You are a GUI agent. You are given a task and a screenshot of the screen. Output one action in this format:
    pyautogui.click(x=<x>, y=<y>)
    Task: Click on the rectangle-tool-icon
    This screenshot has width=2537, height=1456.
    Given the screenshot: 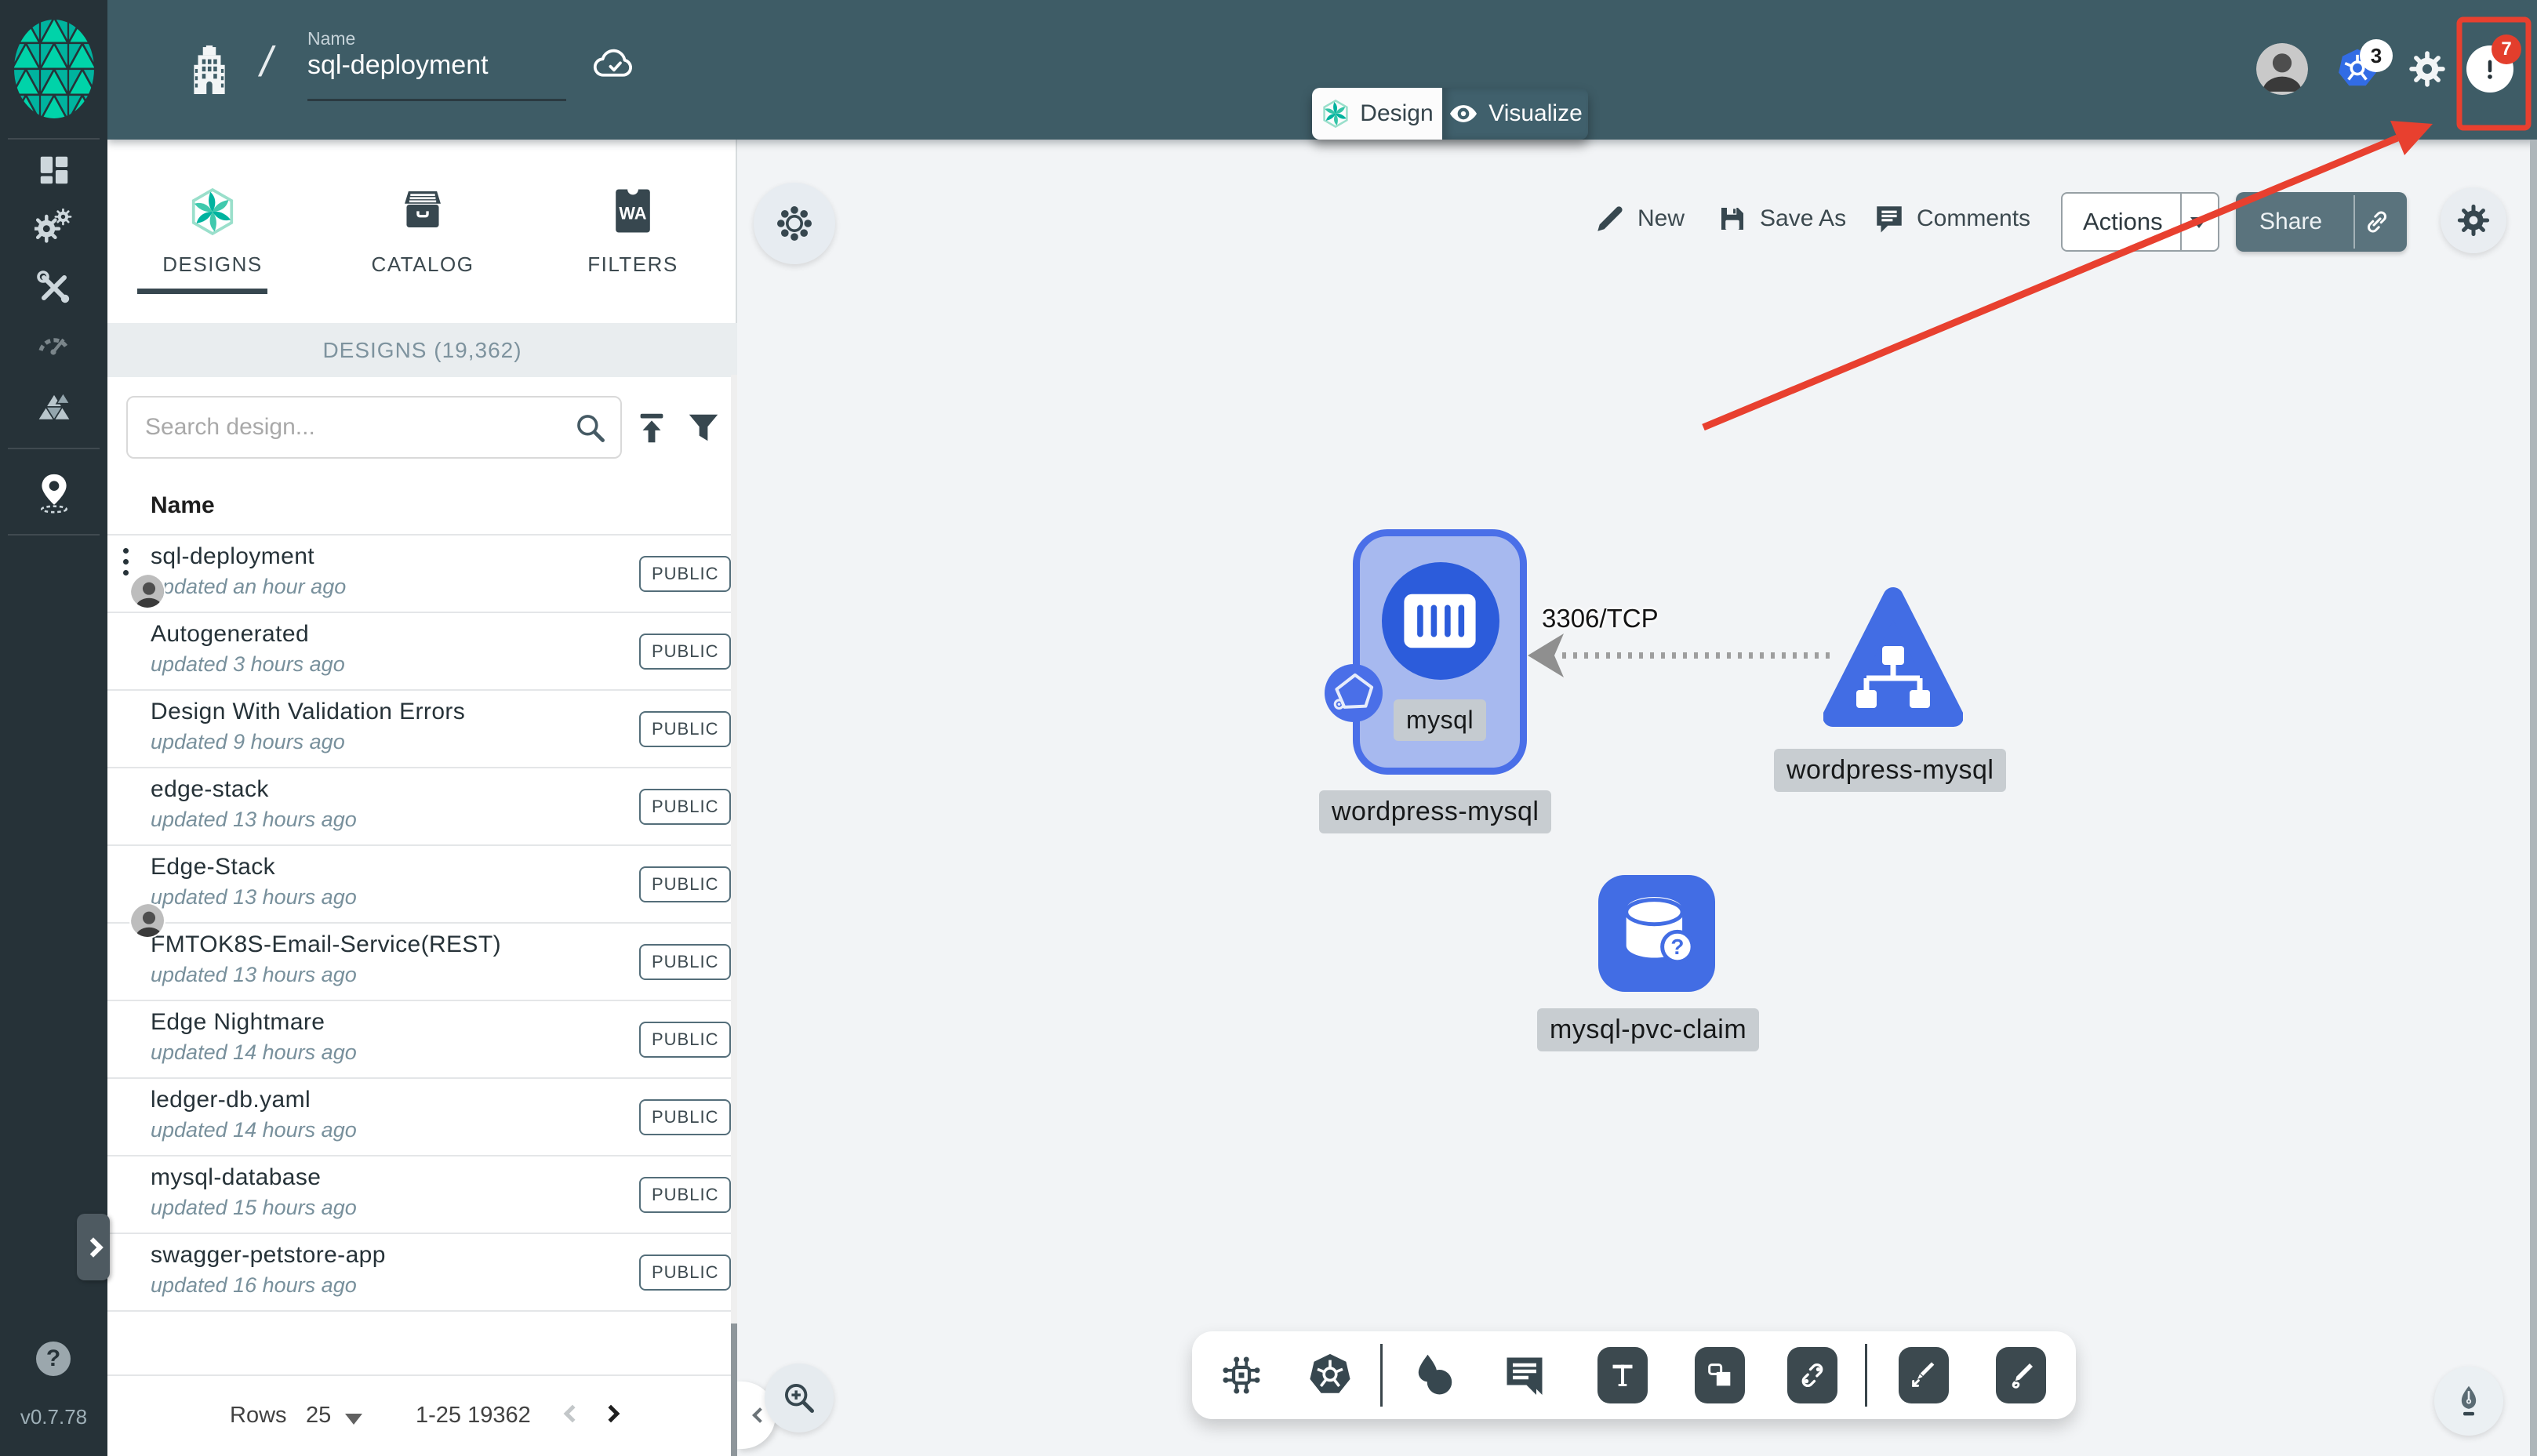 What is the action you would take?
    pyautogui.click(x=1720, y=1374)
    